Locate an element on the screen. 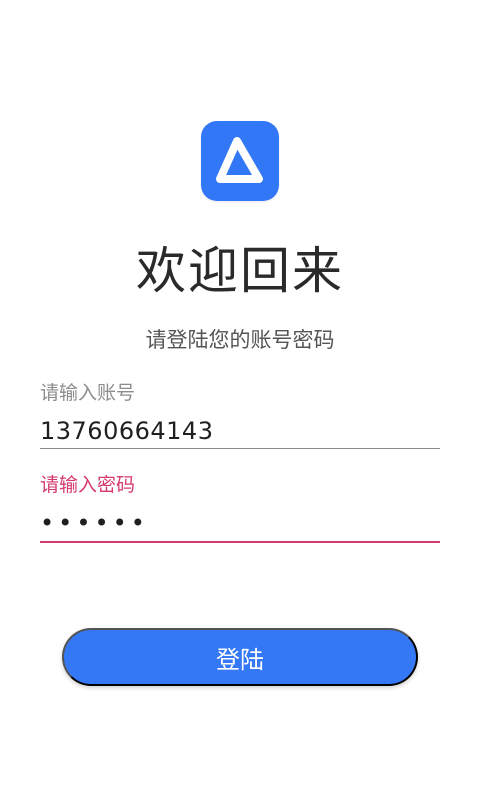  login-button: 登陆 is located at coordinates (240, 657).